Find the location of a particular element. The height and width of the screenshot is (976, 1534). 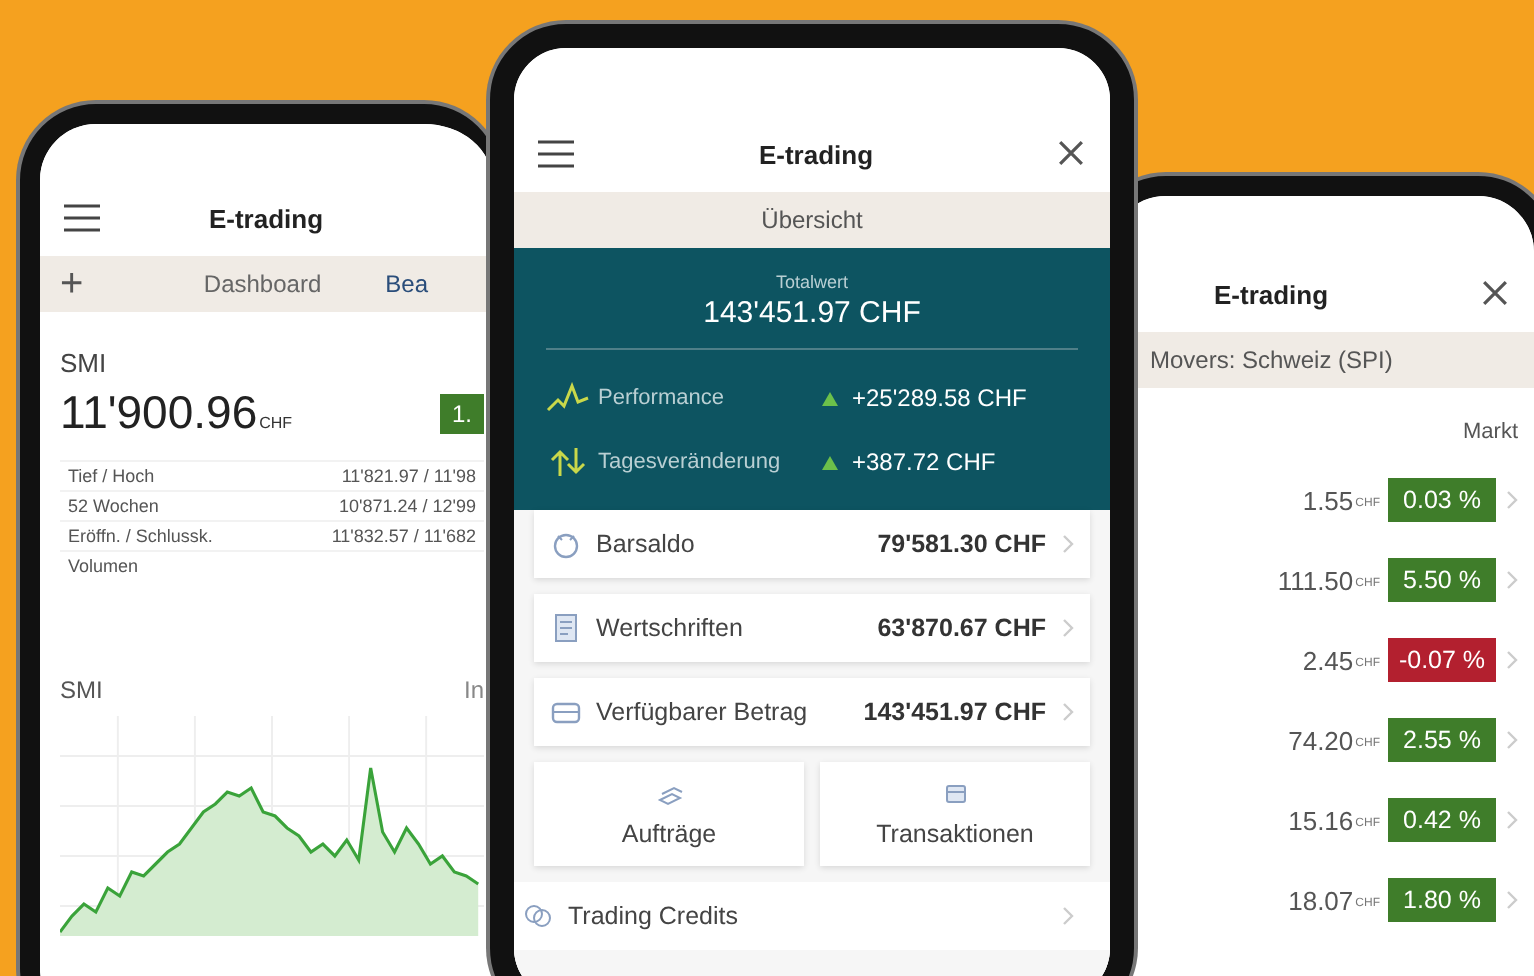

add-button: + is located at coordinates (132, 284).